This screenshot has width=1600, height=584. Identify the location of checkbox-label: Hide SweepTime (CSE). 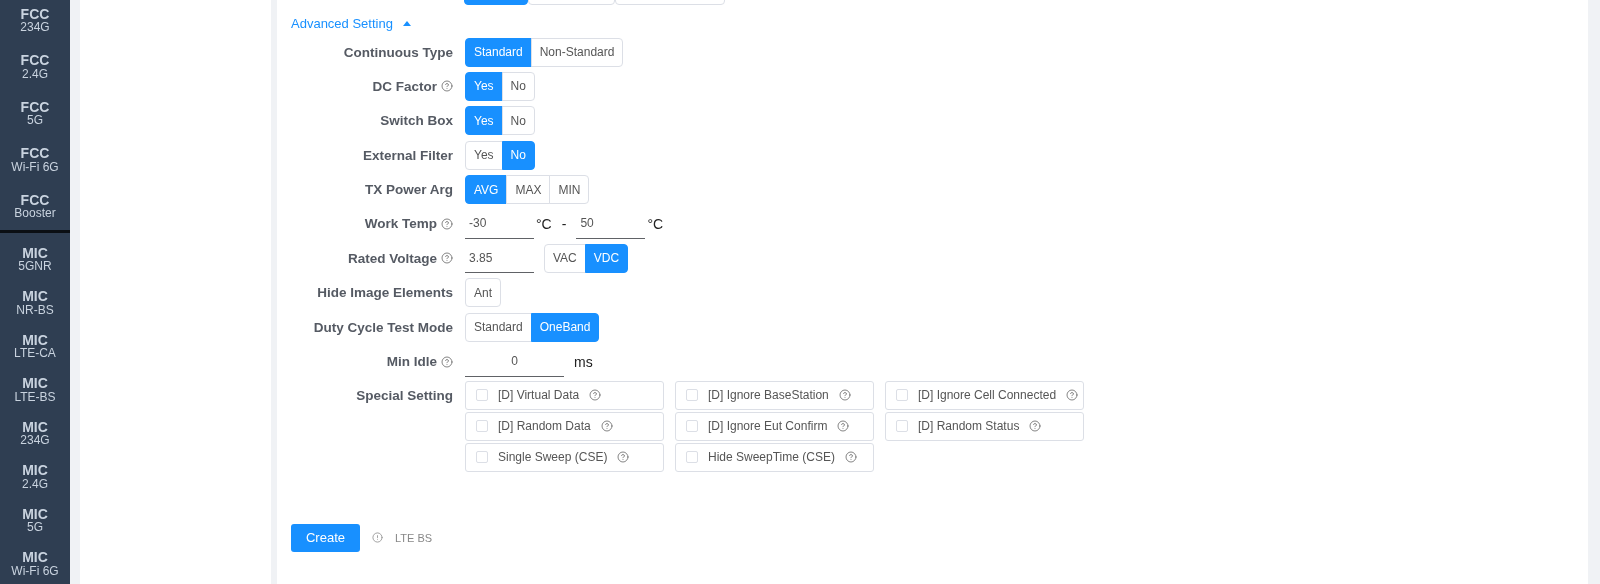
(771, 457).